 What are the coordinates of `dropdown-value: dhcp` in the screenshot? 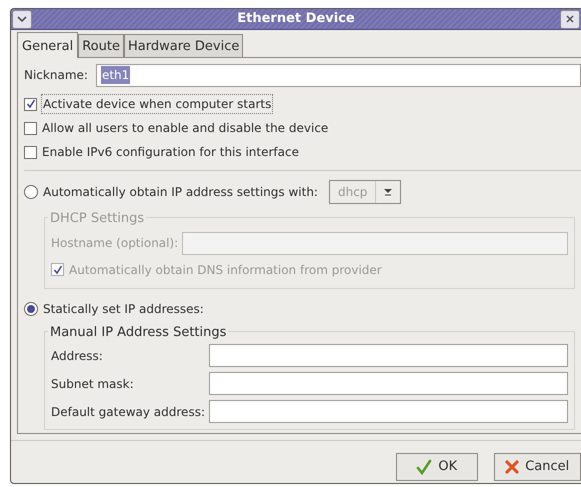 It's located at (353, 192).